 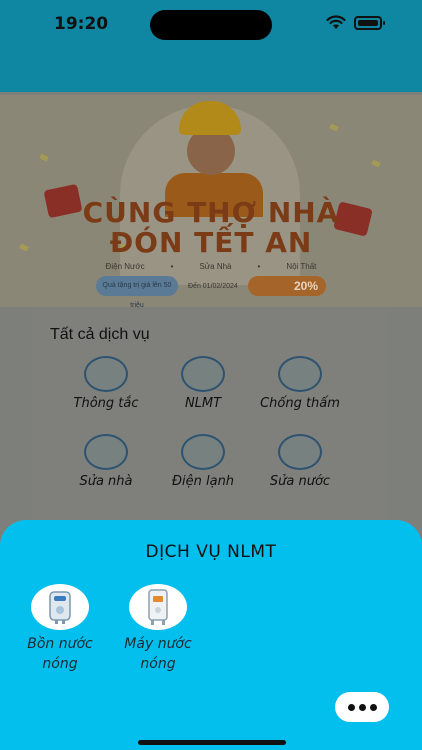 I want to click on service-label: Thông tắc, so click(x=106, y=403).